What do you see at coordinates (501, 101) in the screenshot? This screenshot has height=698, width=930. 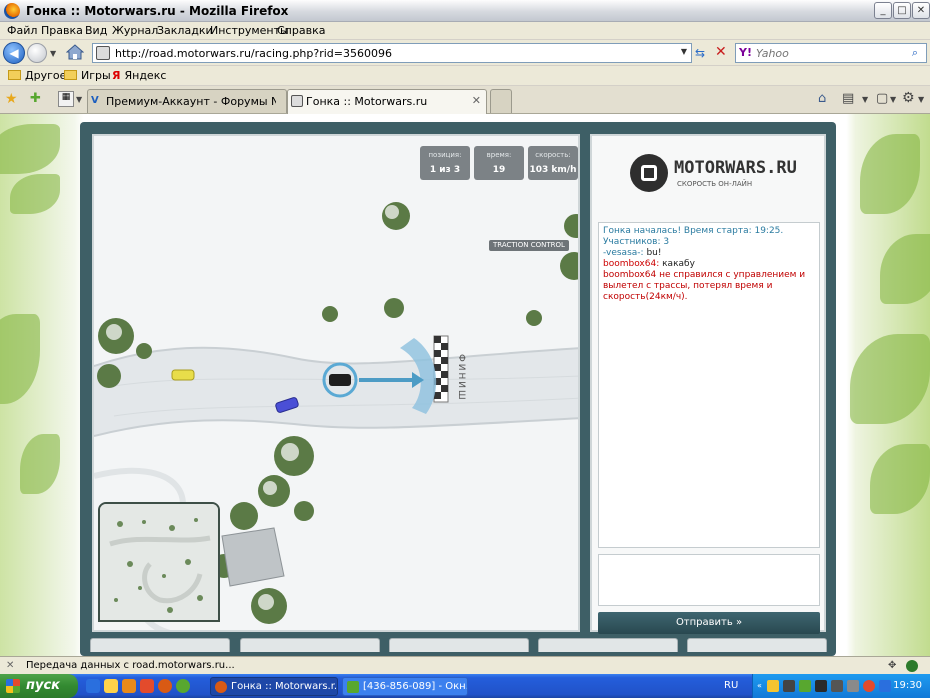 I see `new-tab-button` at bounding box center [501, 101].